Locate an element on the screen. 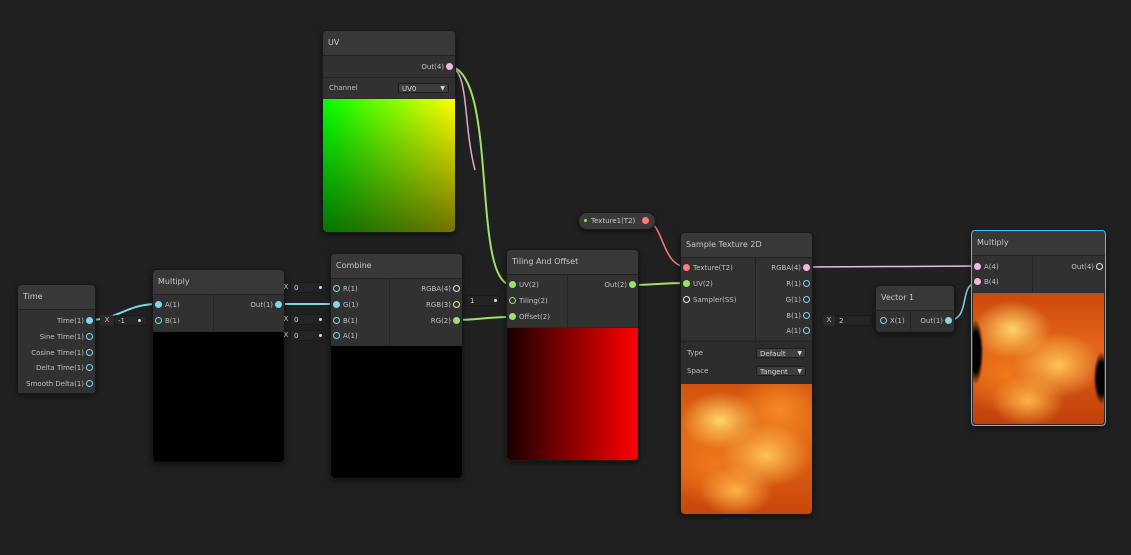  multiply-b-field: -1 is located at coordinates (131, 320).